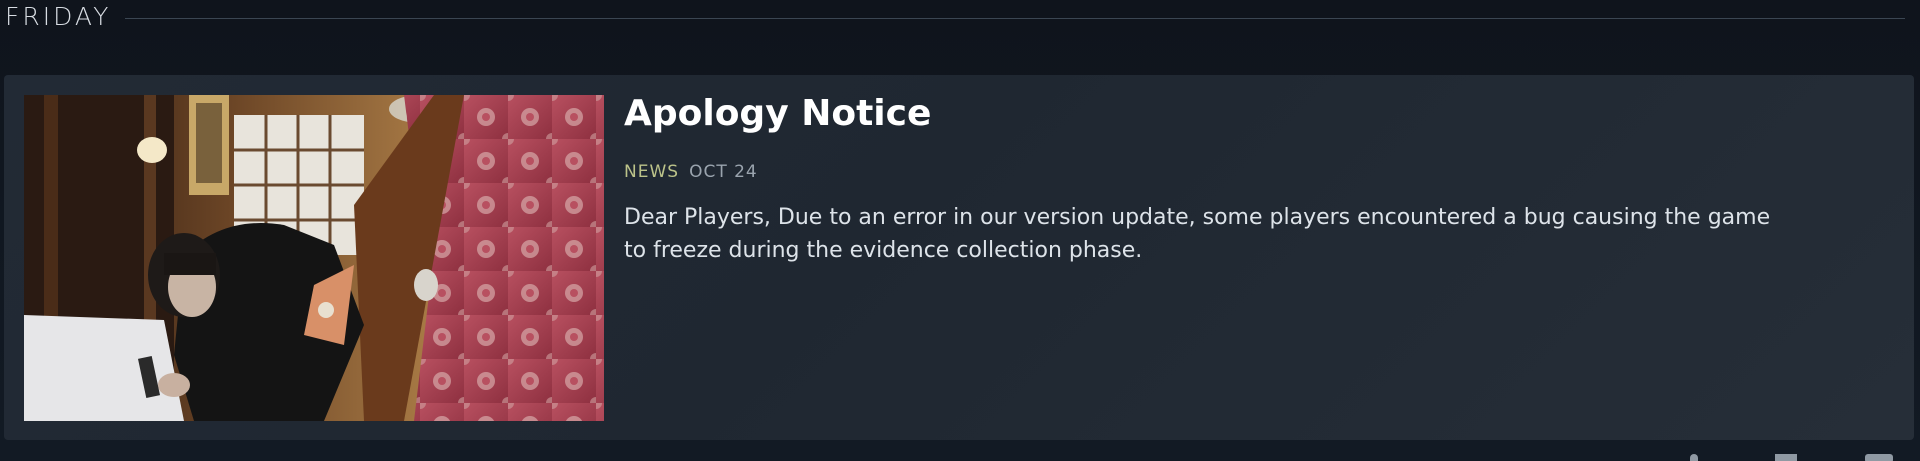  I want to click on share-icon, so click(1879, 457).